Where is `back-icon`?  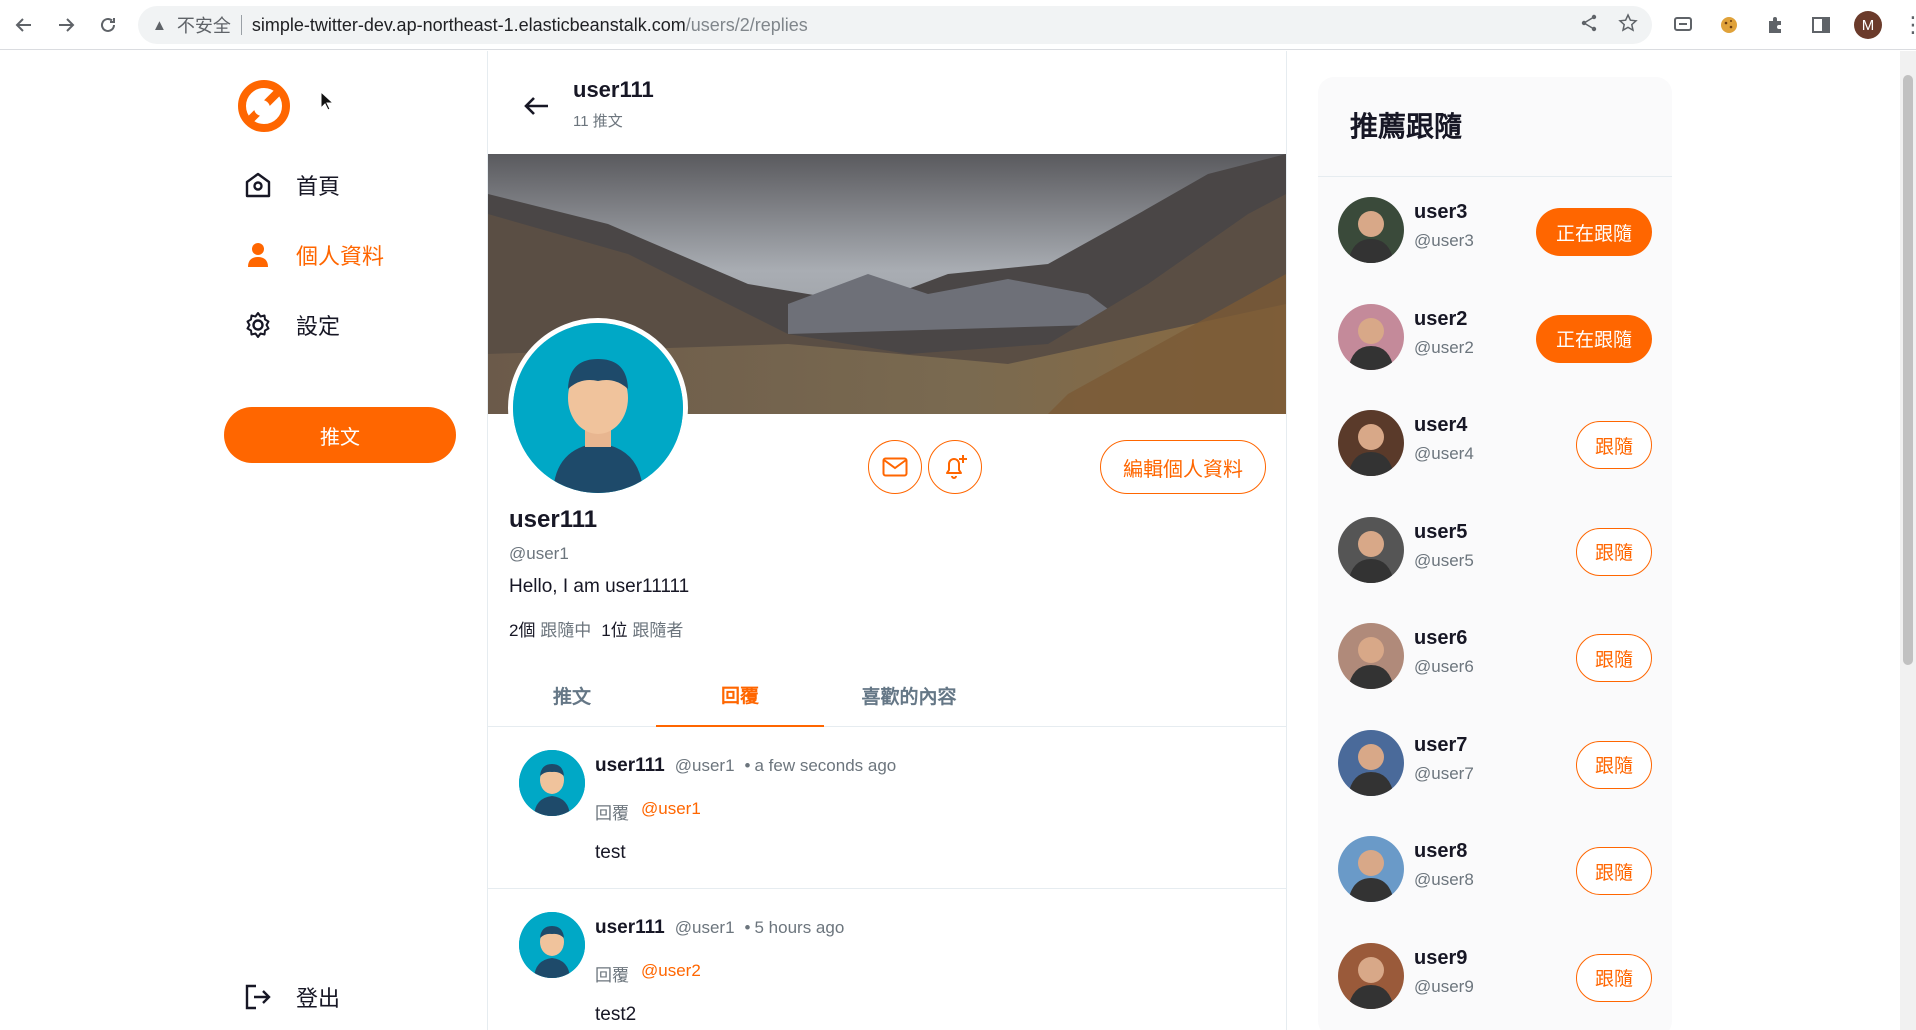
back-icon is located at coordinates (24, 25).